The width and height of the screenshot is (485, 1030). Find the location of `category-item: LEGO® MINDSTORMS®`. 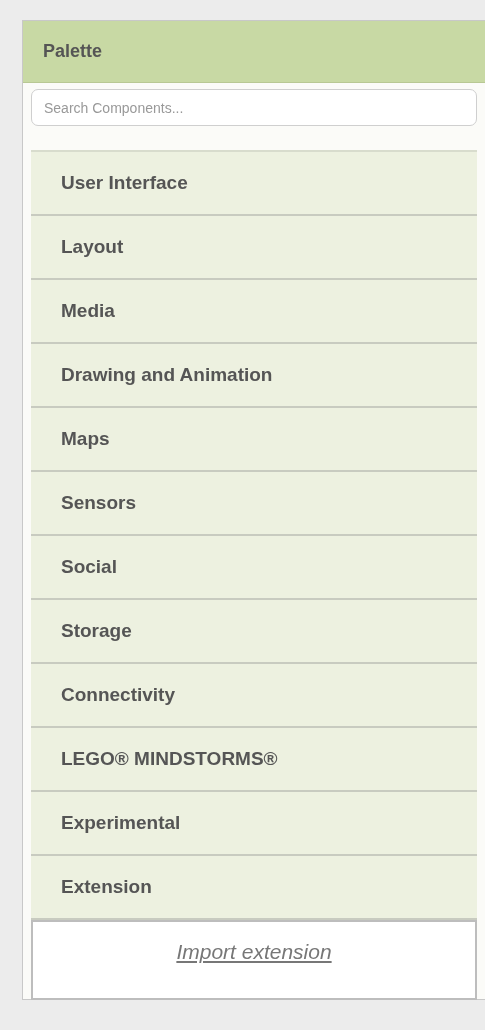

category-item: LEGO® MINDSTORMS® is located at coordinates (254, 760).